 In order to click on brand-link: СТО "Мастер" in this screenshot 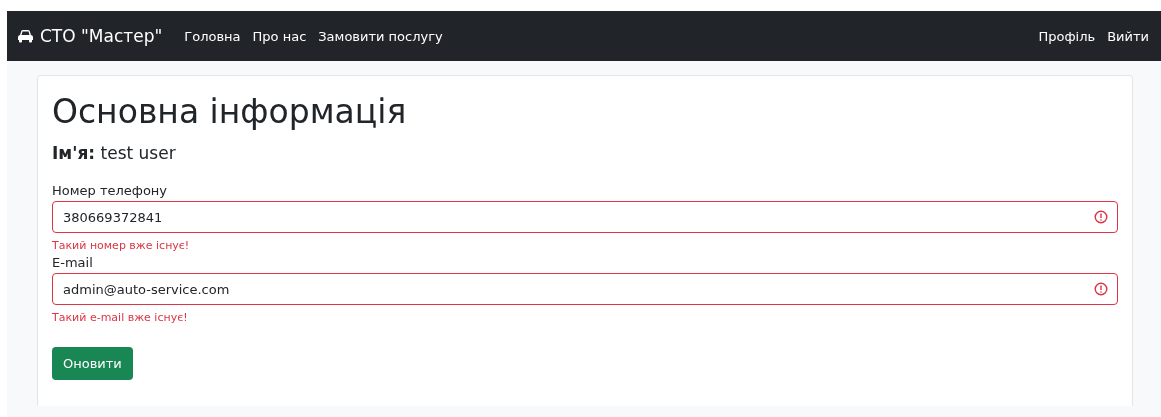, I will do `click(90, 36)`.